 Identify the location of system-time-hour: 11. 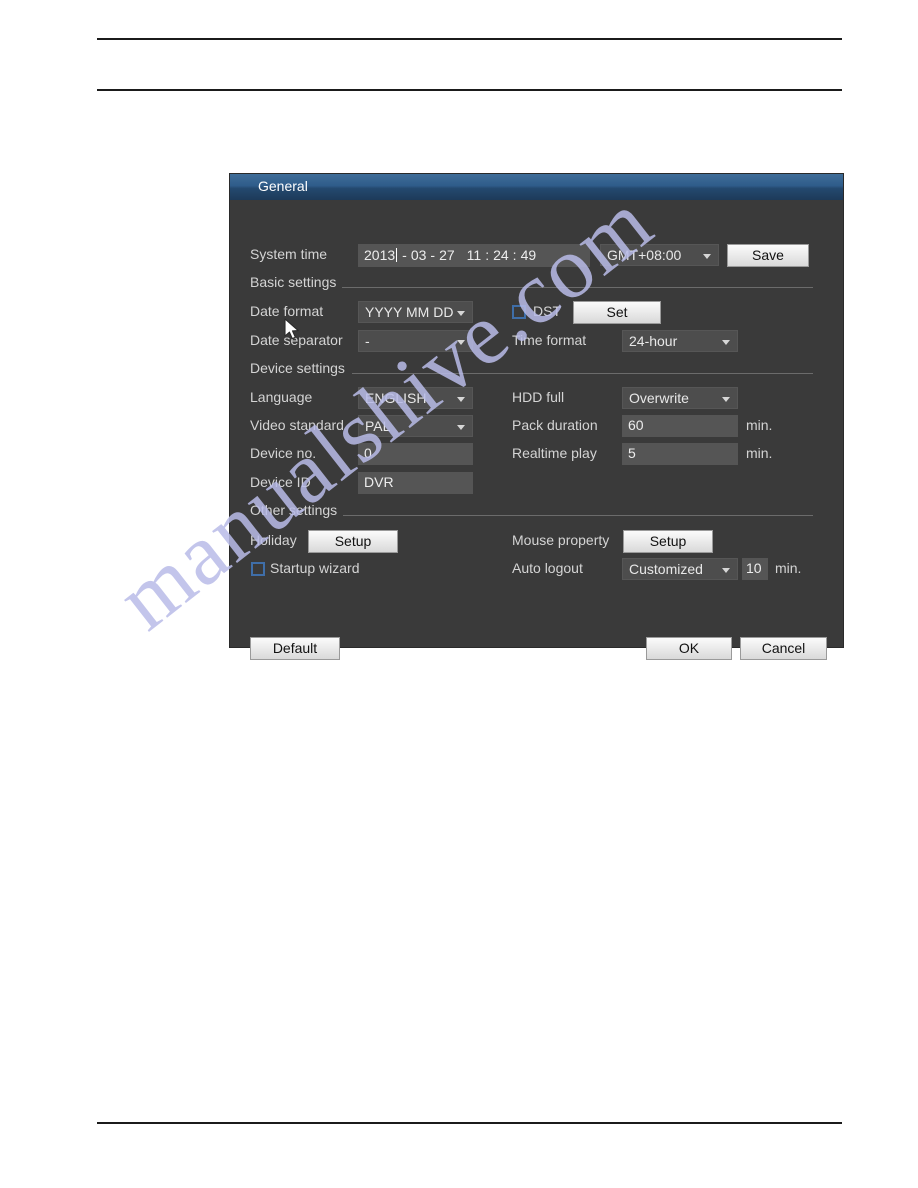
(474, 255).